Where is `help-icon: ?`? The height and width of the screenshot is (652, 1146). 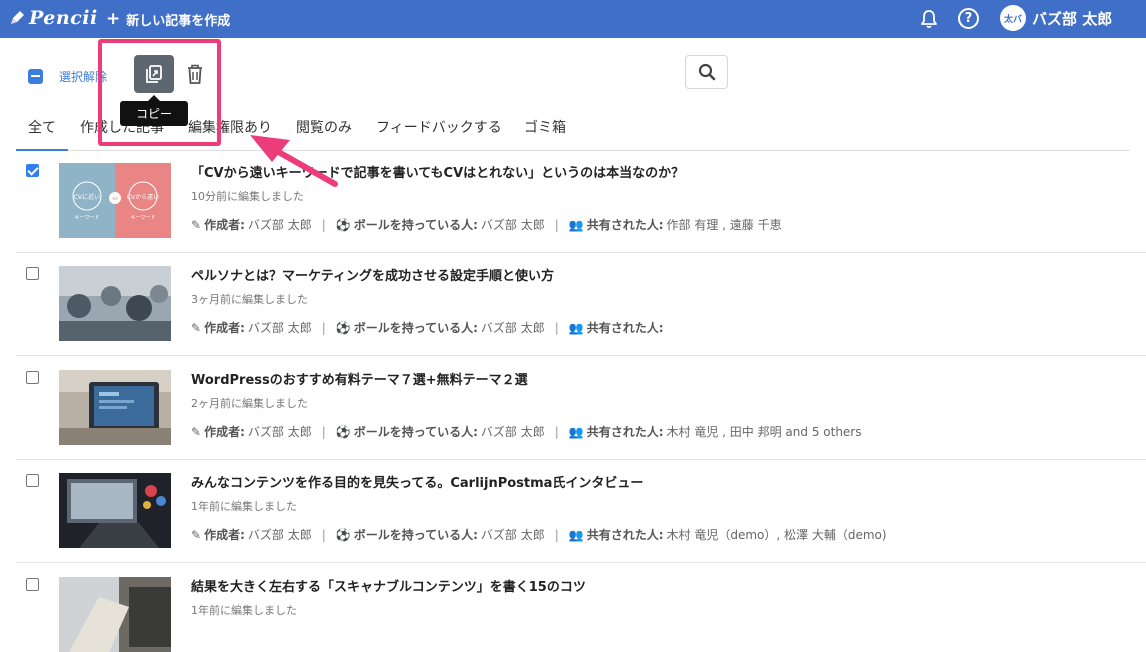 help-icon: ? is located at coordinates (968, 18).